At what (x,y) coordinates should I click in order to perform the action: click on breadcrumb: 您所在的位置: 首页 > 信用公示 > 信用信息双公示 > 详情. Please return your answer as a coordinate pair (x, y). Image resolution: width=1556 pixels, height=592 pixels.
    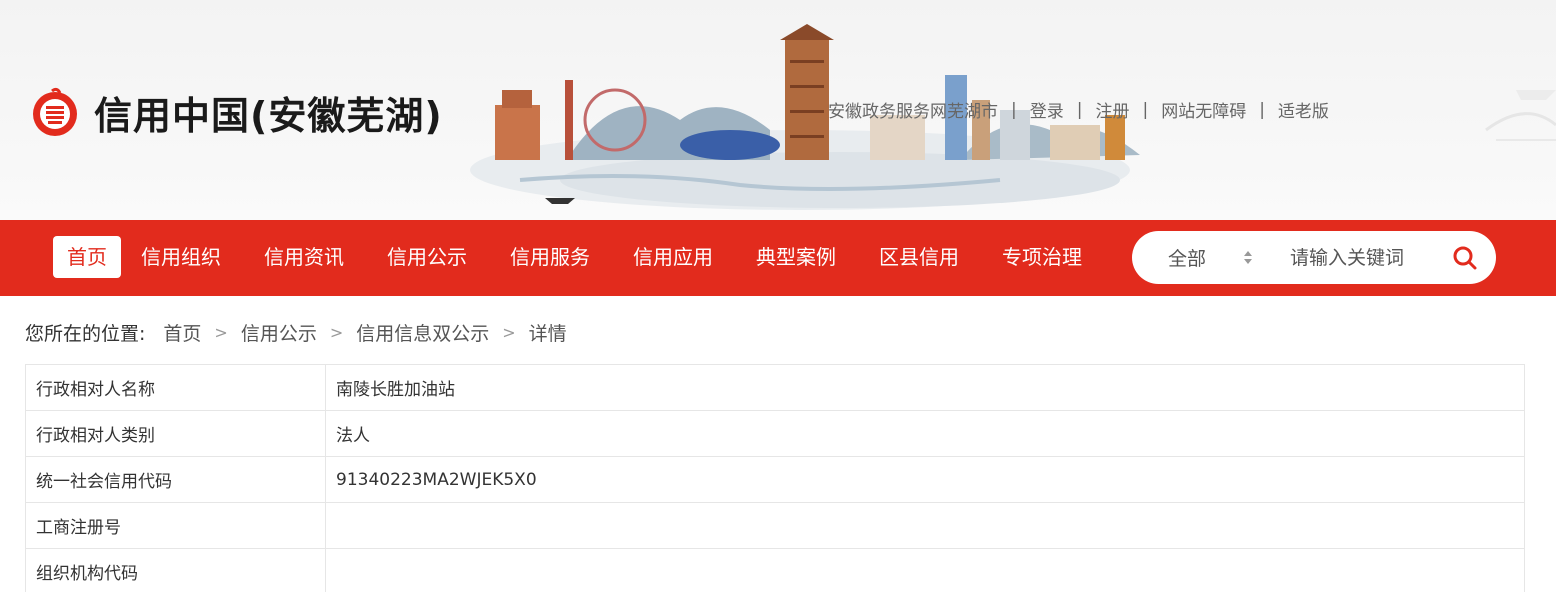
    Looking at the image, I should click on (296, 332).